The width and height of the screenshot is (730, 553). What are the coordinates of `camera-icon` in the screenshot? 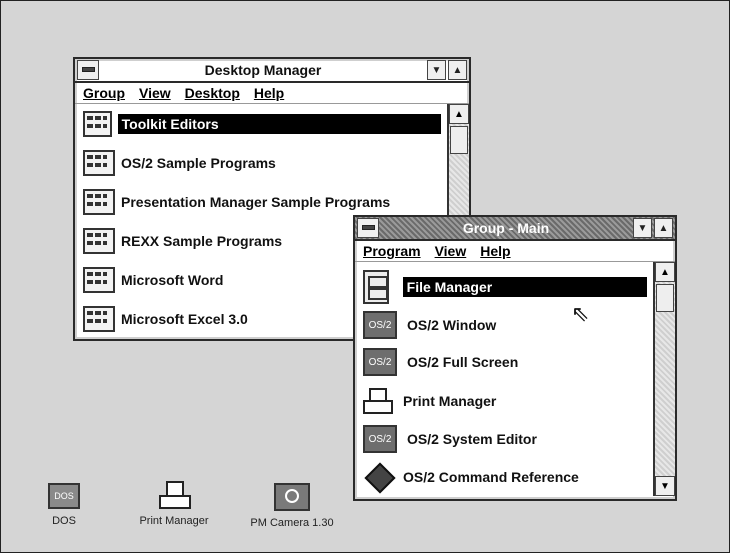 It's located at (292, 497).